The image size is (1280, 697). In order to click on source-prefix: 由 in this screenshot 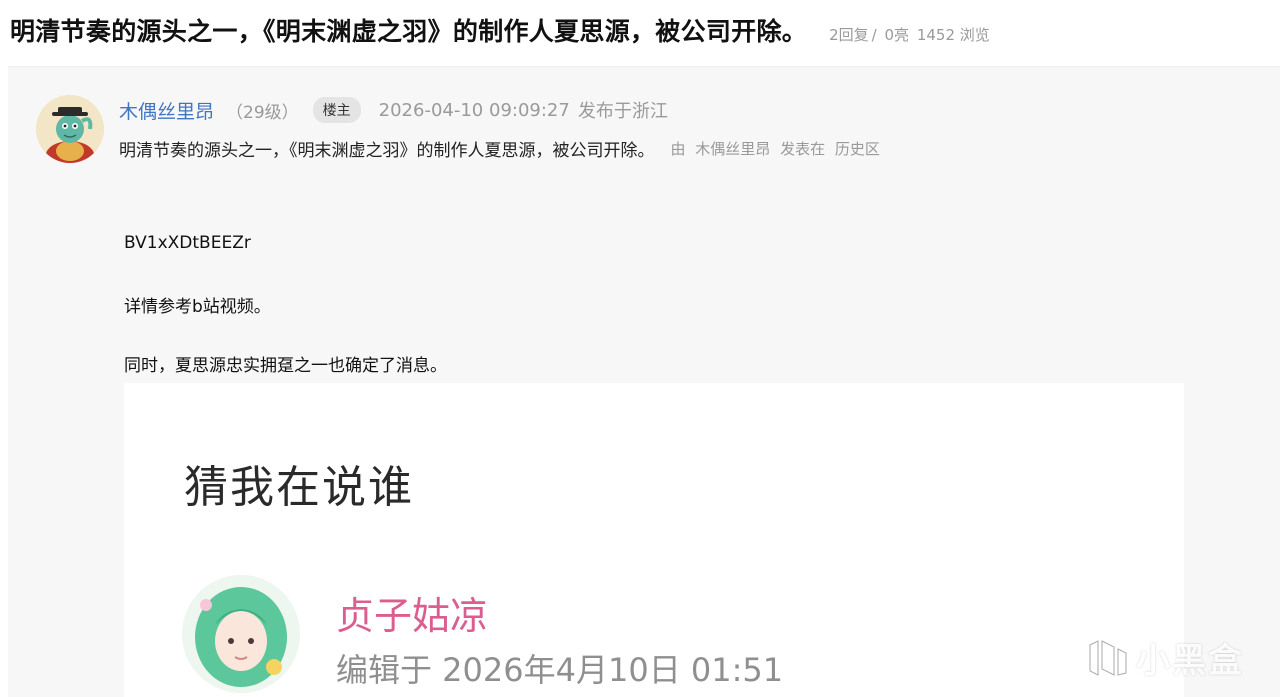, I will do `click(678, 148)`.